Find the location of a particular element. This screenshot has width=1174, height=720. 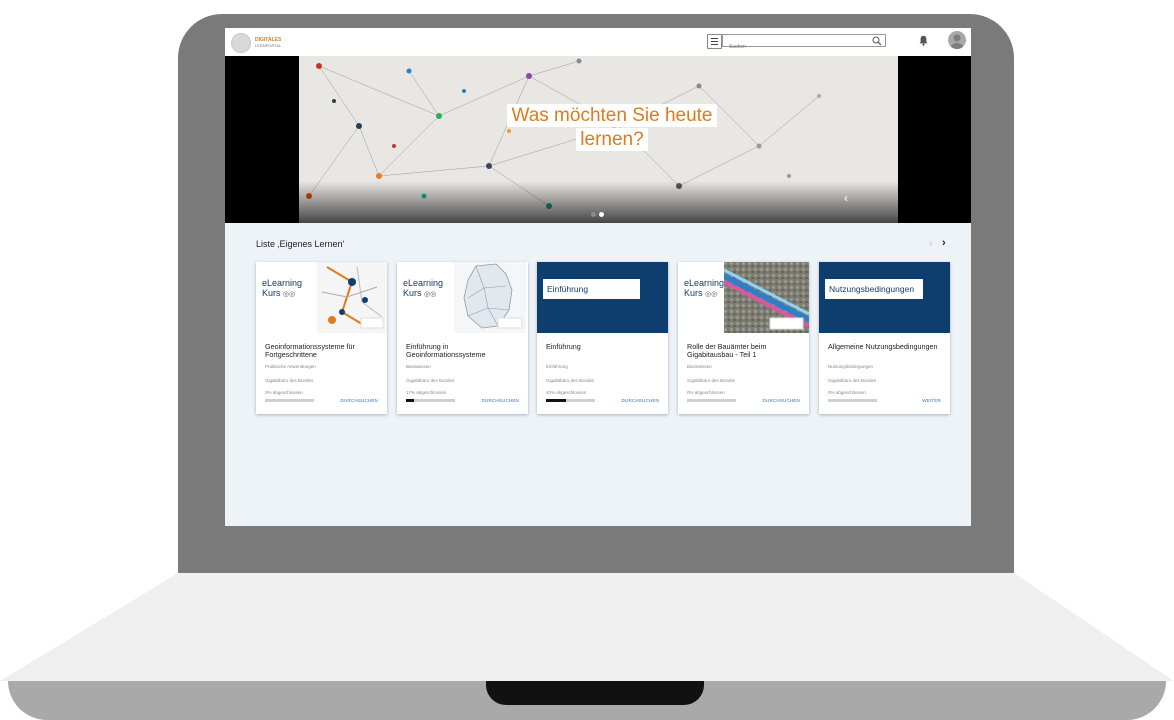

card-image-label: Nutzungsbedingungen is located at coordinates (874, 289).